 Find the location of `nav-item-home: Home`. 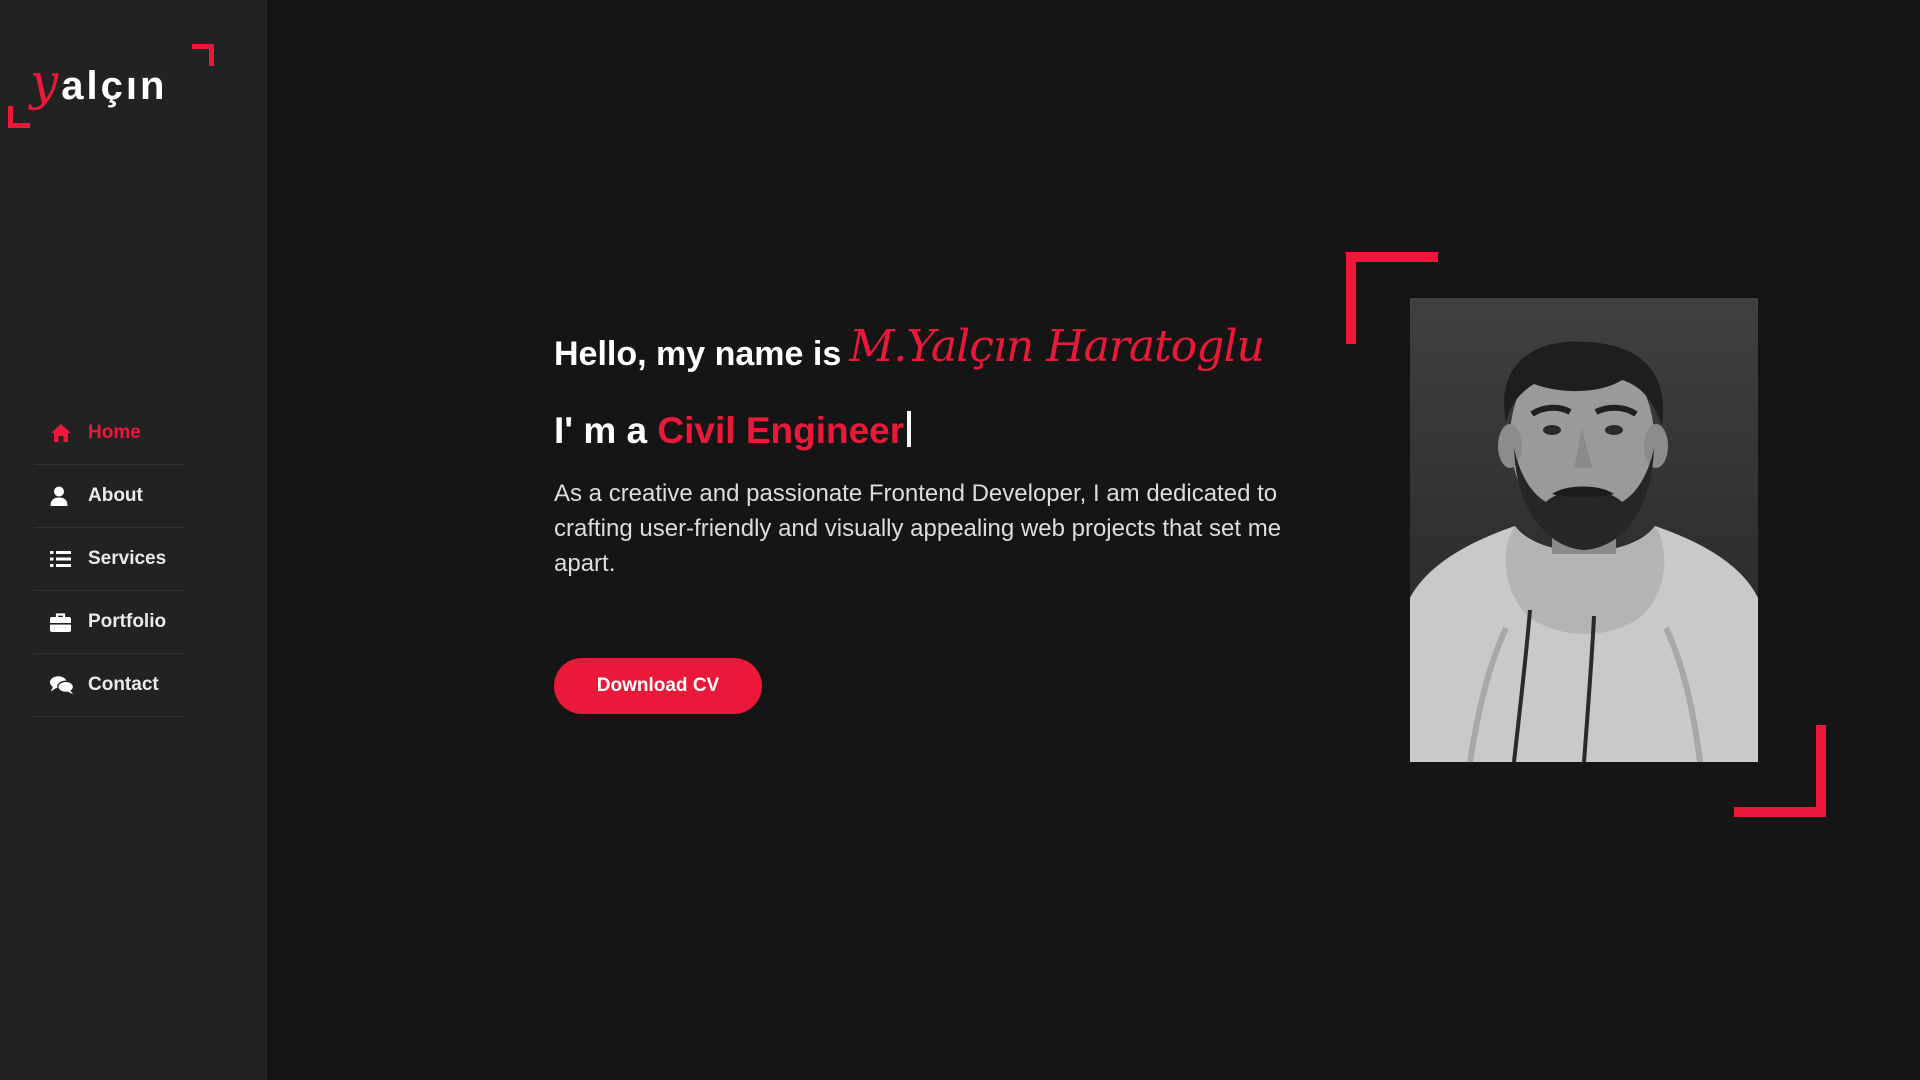

nav-item-home: Home is located at coordinates (109, 433).